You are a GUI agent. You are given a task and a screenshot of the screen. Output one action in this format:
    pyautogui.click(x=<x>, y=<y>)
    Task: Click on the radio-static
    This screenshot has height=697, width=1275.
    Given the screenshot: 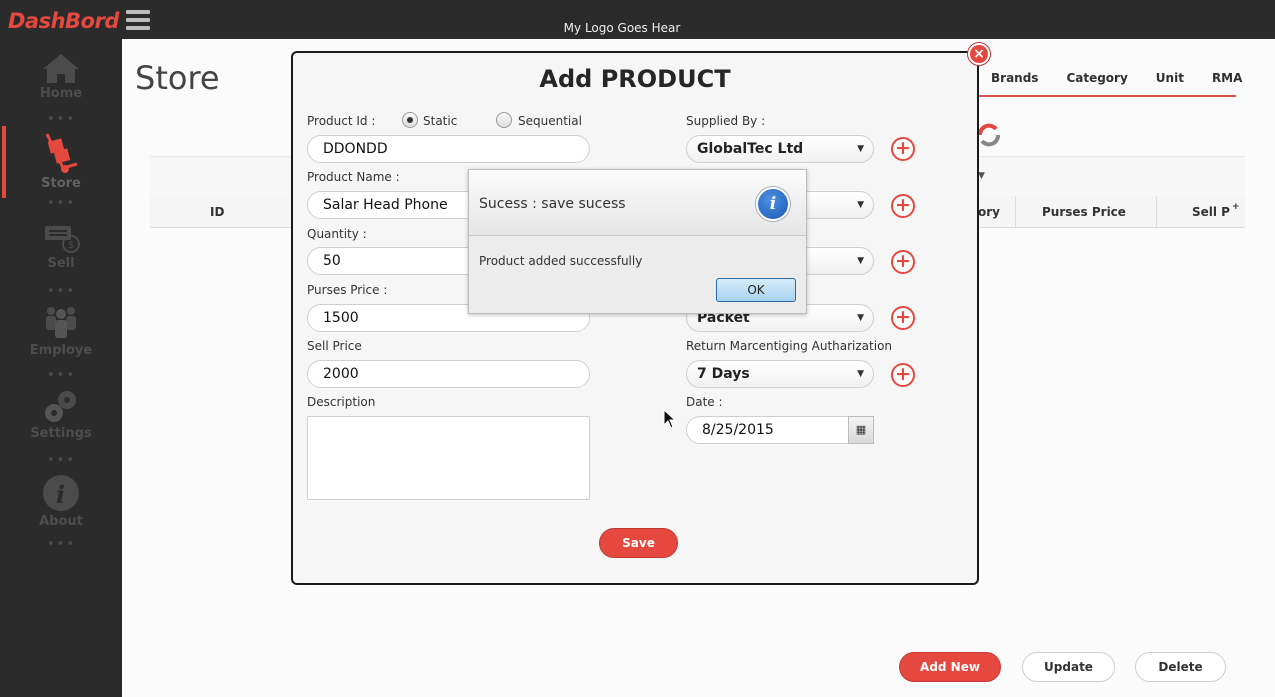 What is the action you would take?
    pyautogui.click(x=410, y=120)
    